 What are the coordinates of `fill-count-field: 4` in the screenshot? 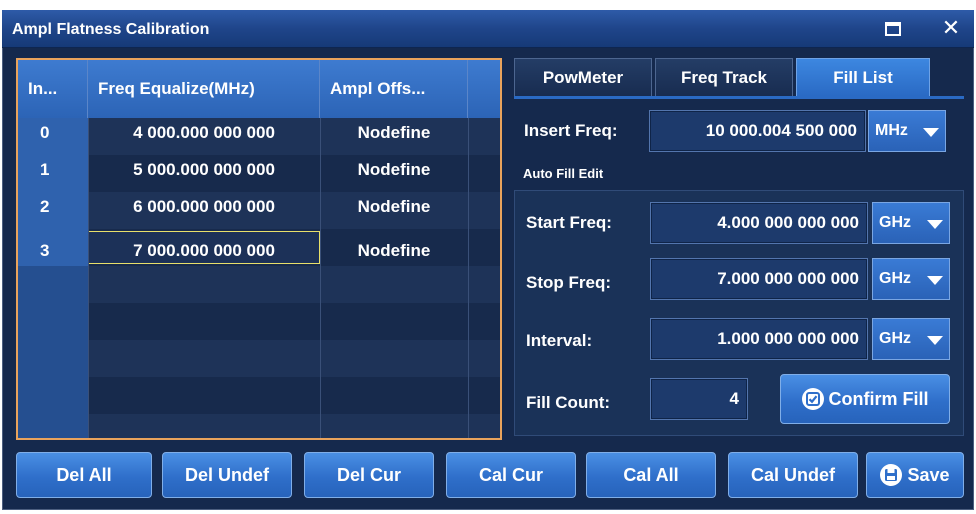 It's located at (699, 399).